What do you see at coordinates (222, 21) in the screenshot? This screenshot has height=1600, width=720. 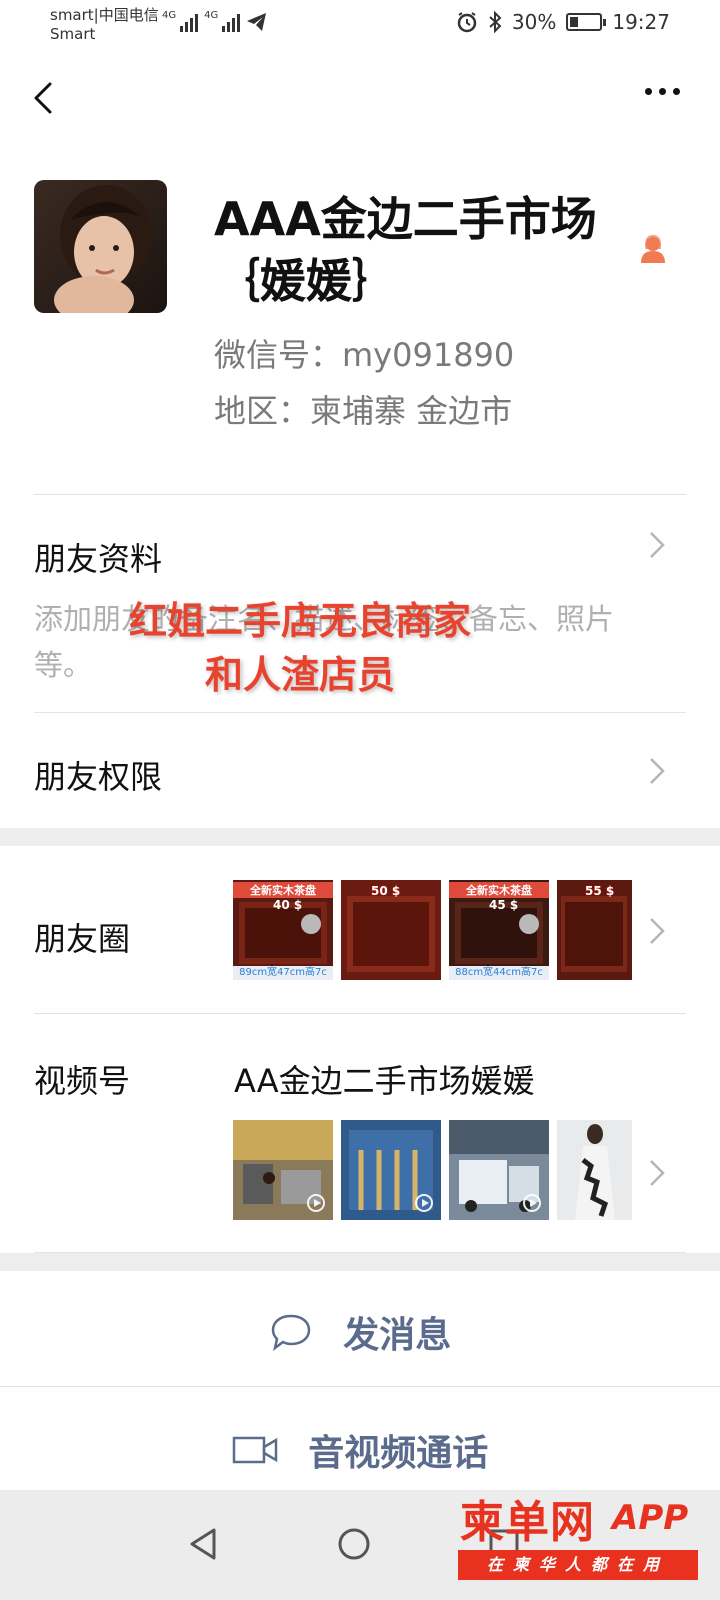 I see `signal-2-icon: 4G` at bounding box center [222, 21].